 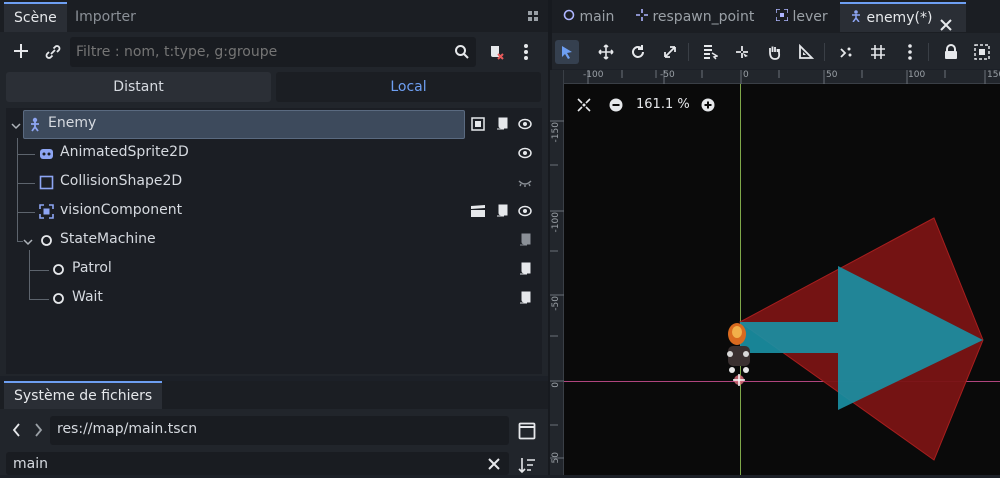 I want to click on scale-tool-button, so click(x=670, y=52).